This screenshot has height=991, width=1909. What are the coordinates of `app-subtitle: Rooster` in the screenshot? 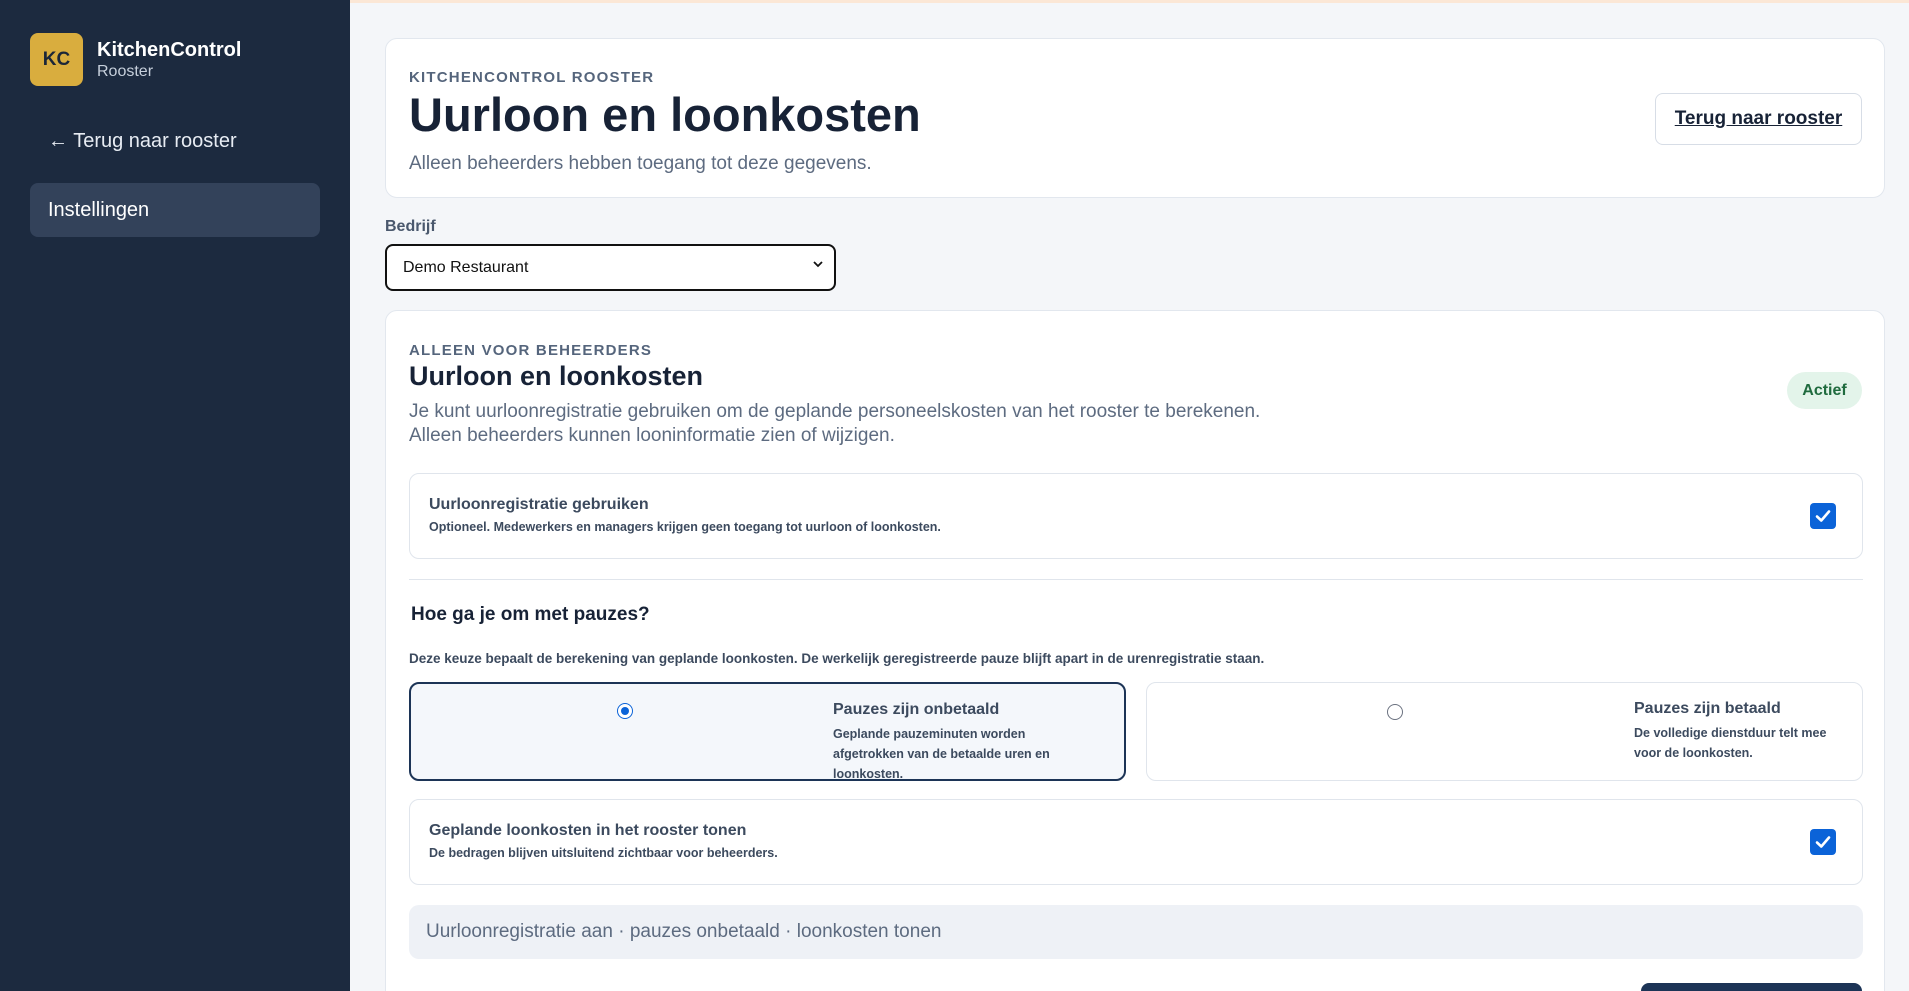 It's located at (125, 71).